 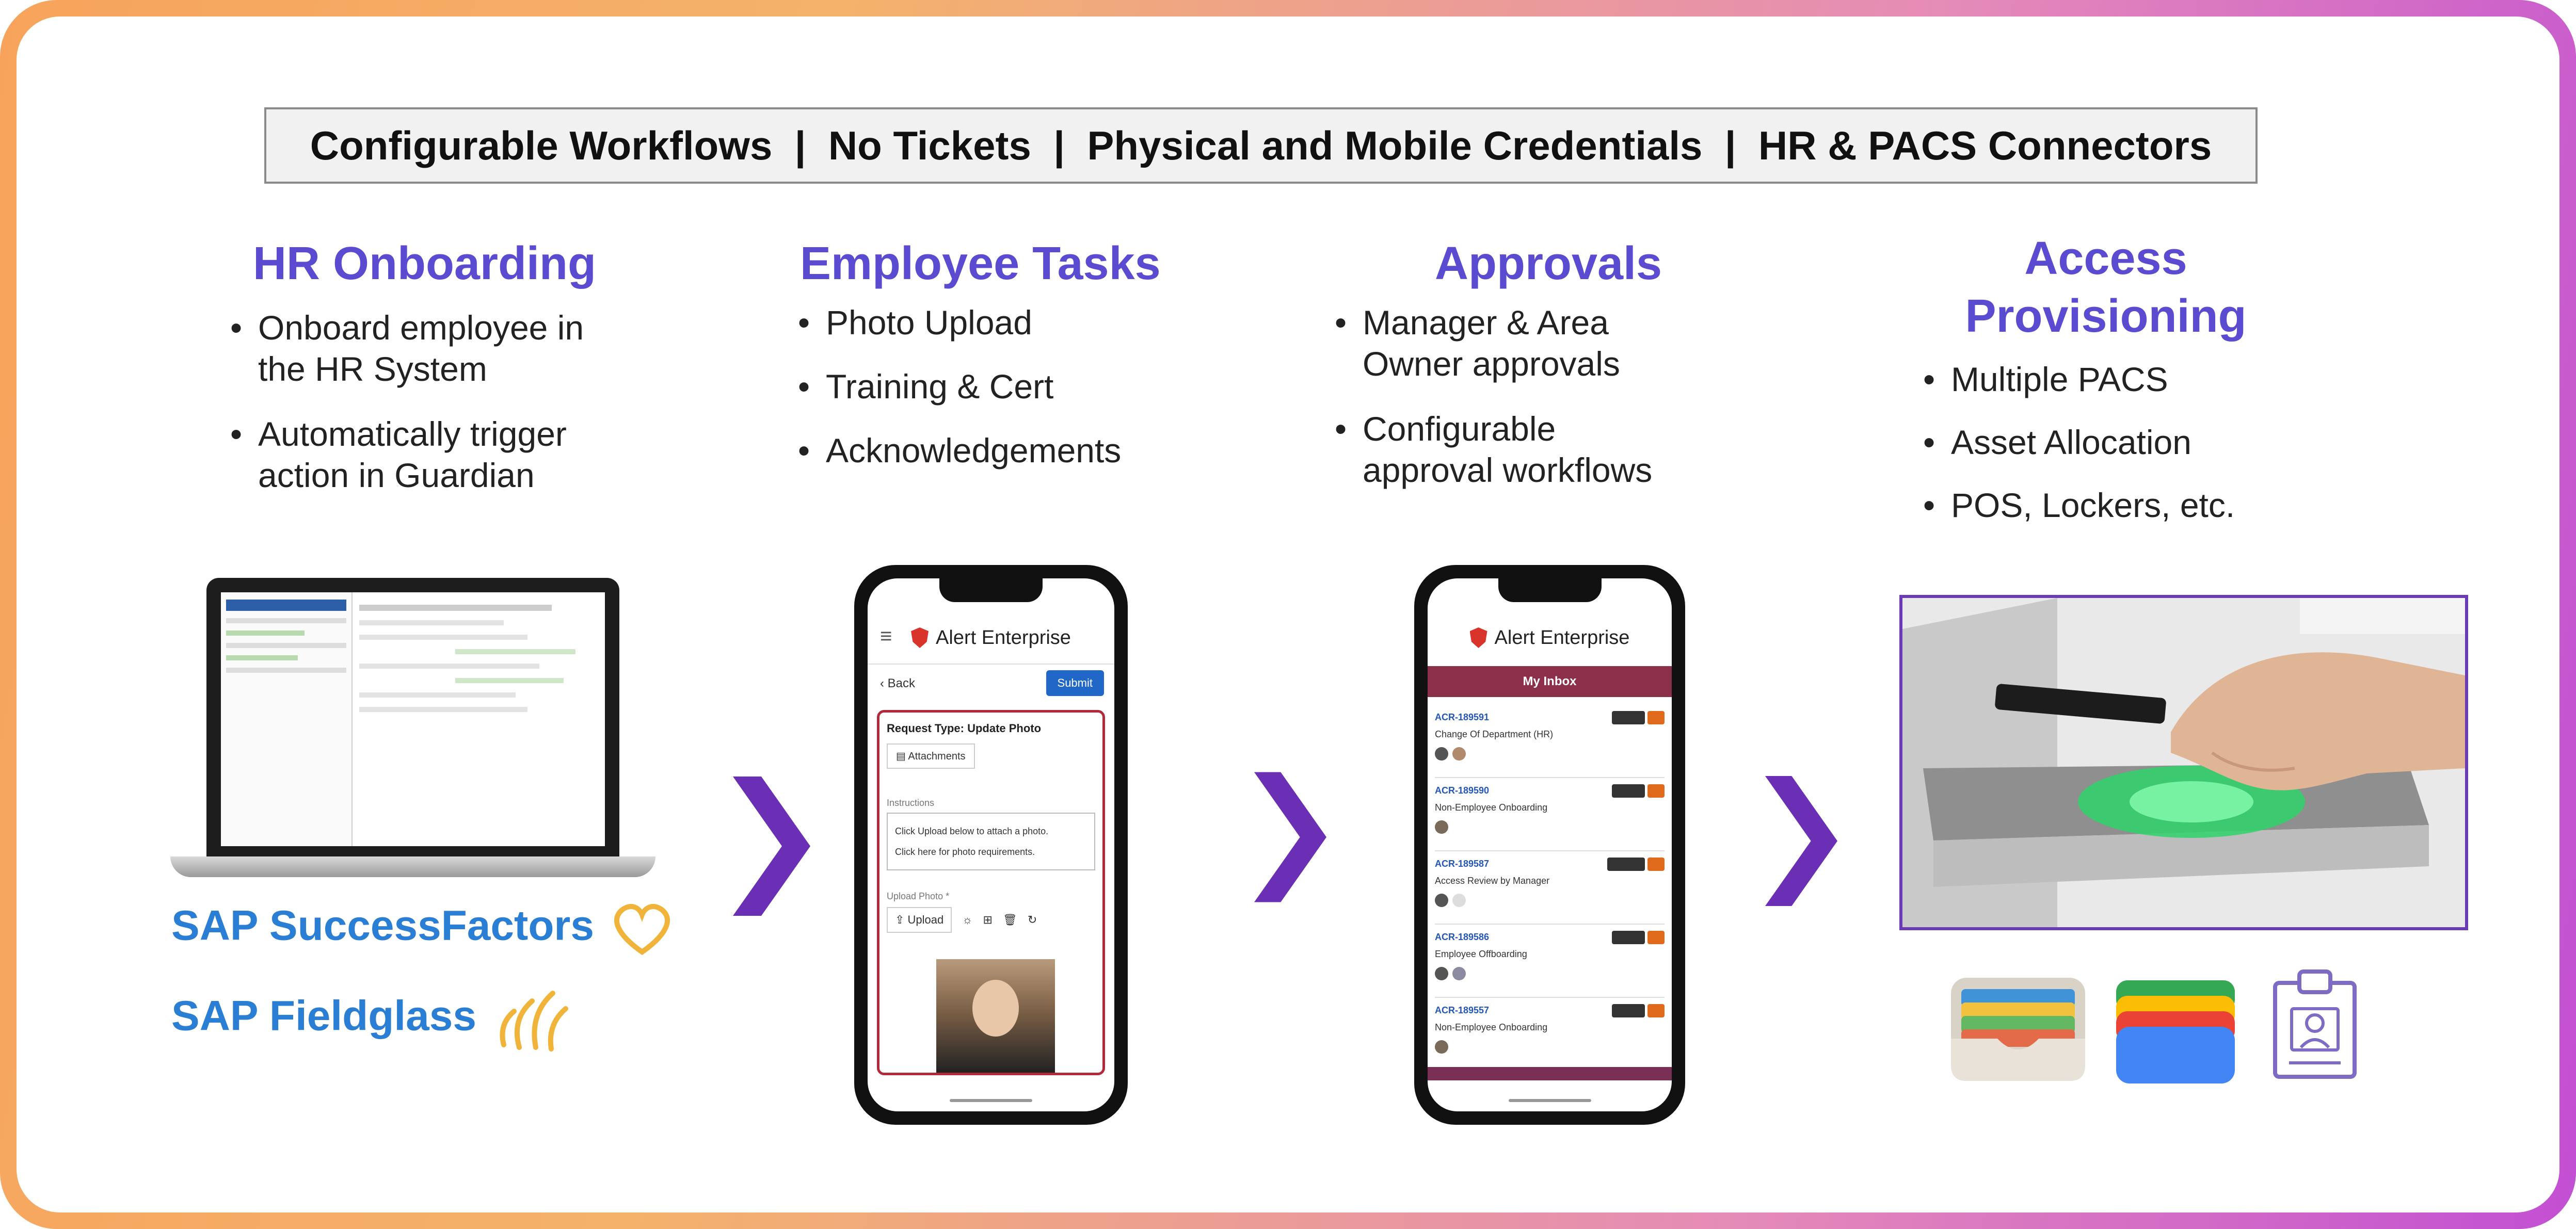 What do you see at coordinates (1075, 683) in the screenshot?
I see `submit-button: Submit` at bounding box center [1075, 683].